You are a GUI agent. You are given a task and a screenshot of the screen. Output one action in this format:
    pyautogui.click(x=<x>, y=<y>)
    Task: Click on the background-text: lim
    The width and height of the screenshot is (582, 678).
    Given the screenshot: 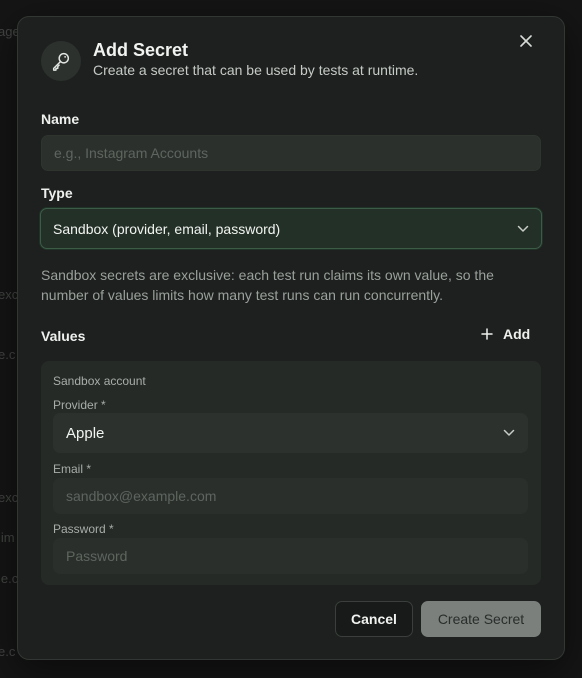 What is the action you would take?
    pyautogui.click(x=7, y=537)
    